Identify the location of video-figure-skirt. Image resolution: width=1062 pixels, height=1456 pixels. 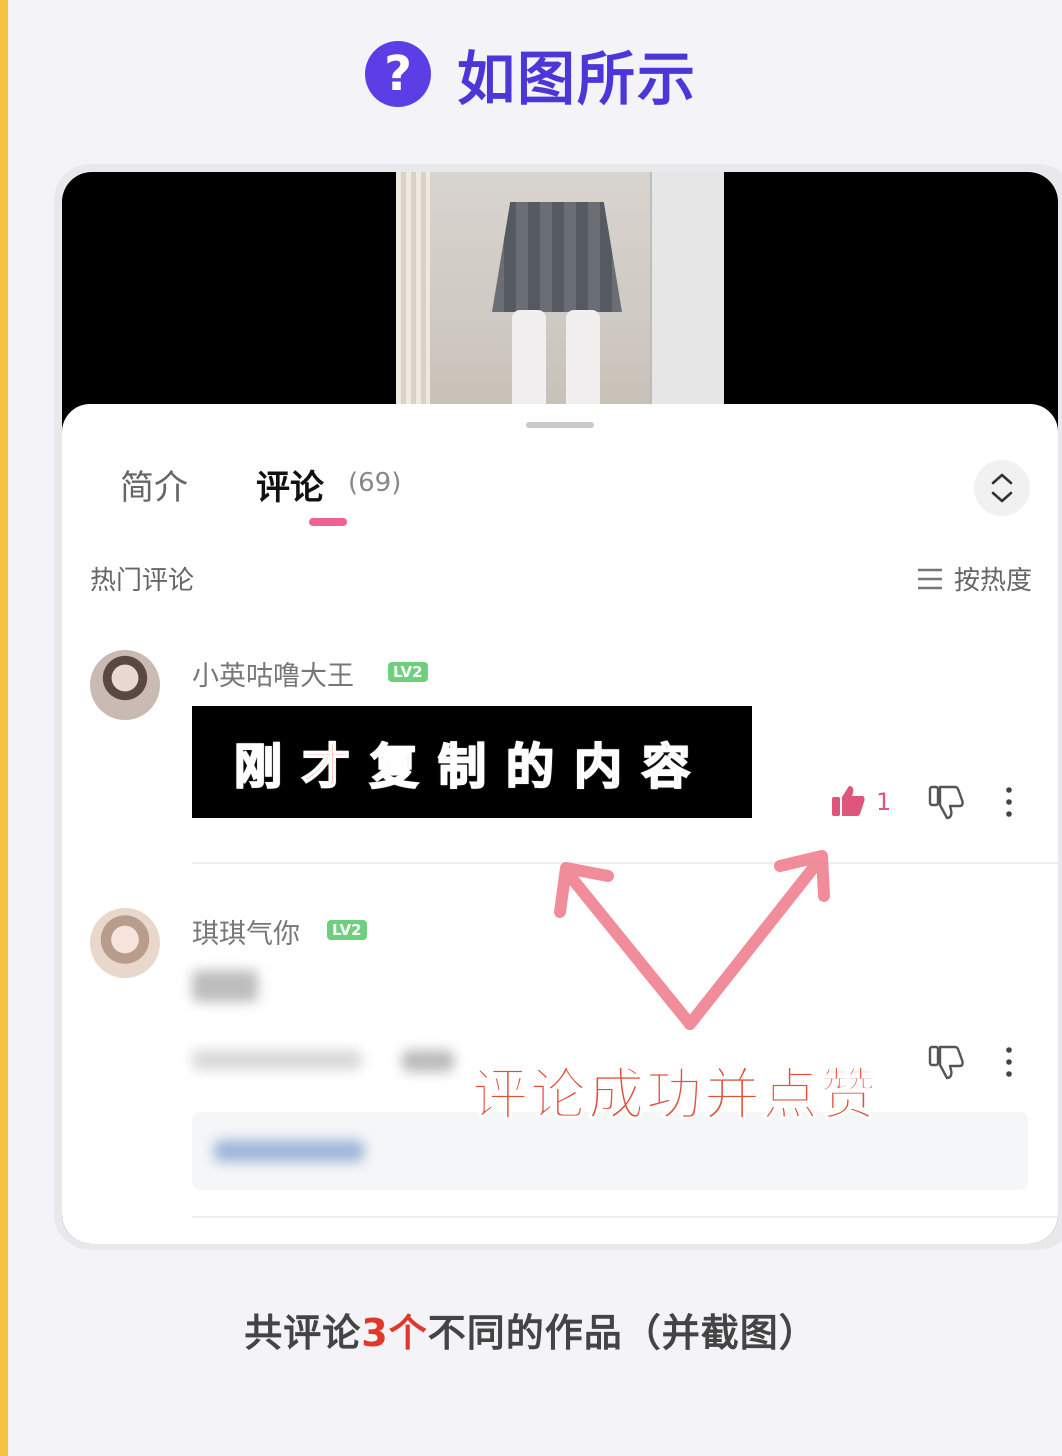
(557, 257).